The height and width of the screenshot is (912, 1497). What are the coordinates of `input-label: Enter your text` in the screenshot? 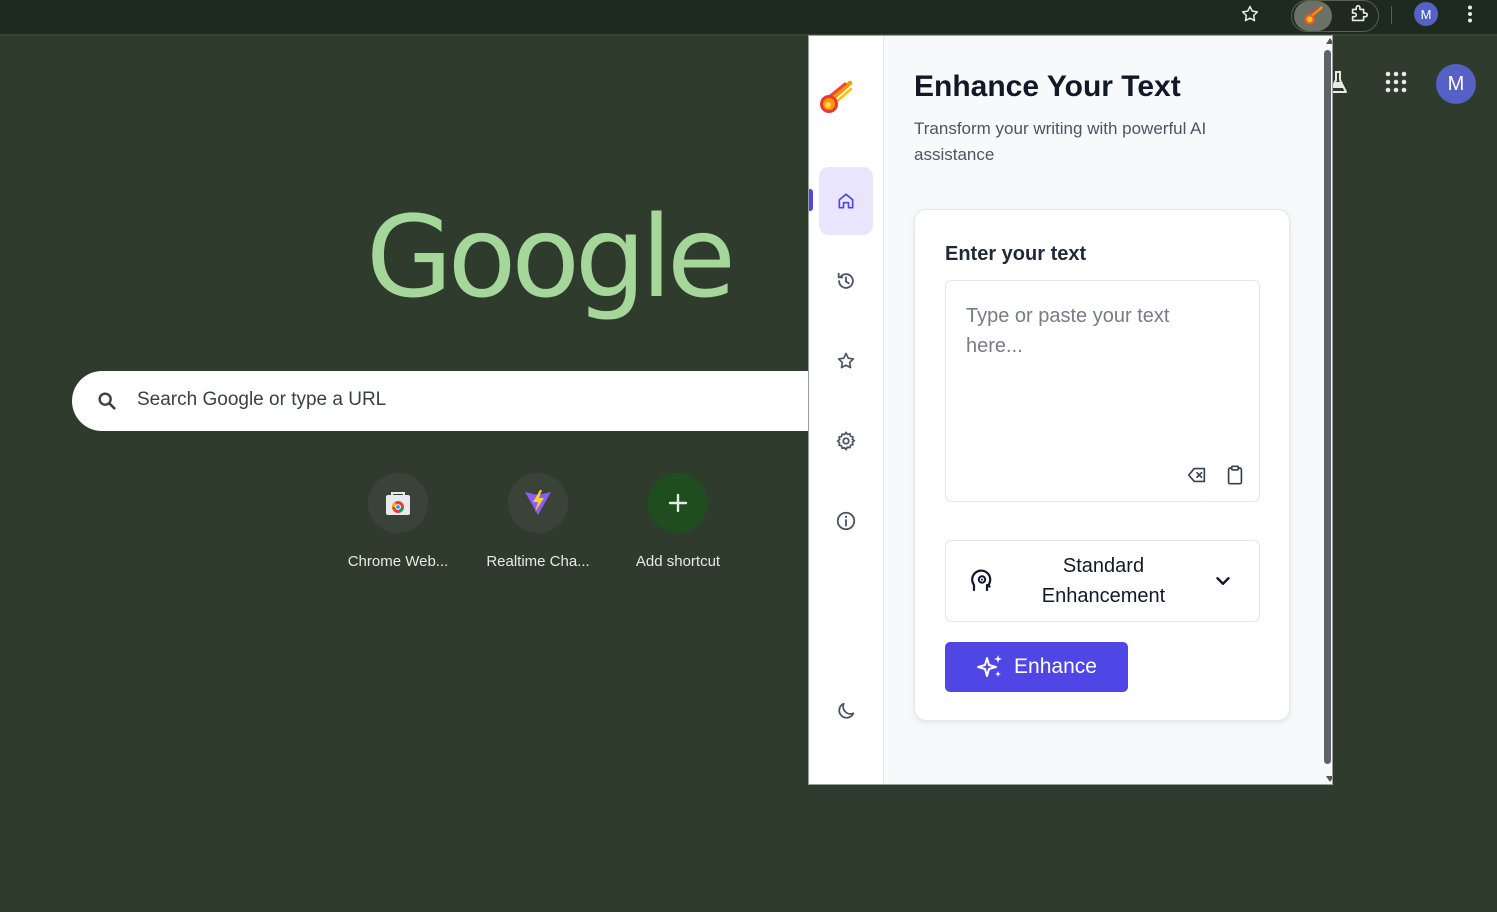 It's located at (1016, 254).